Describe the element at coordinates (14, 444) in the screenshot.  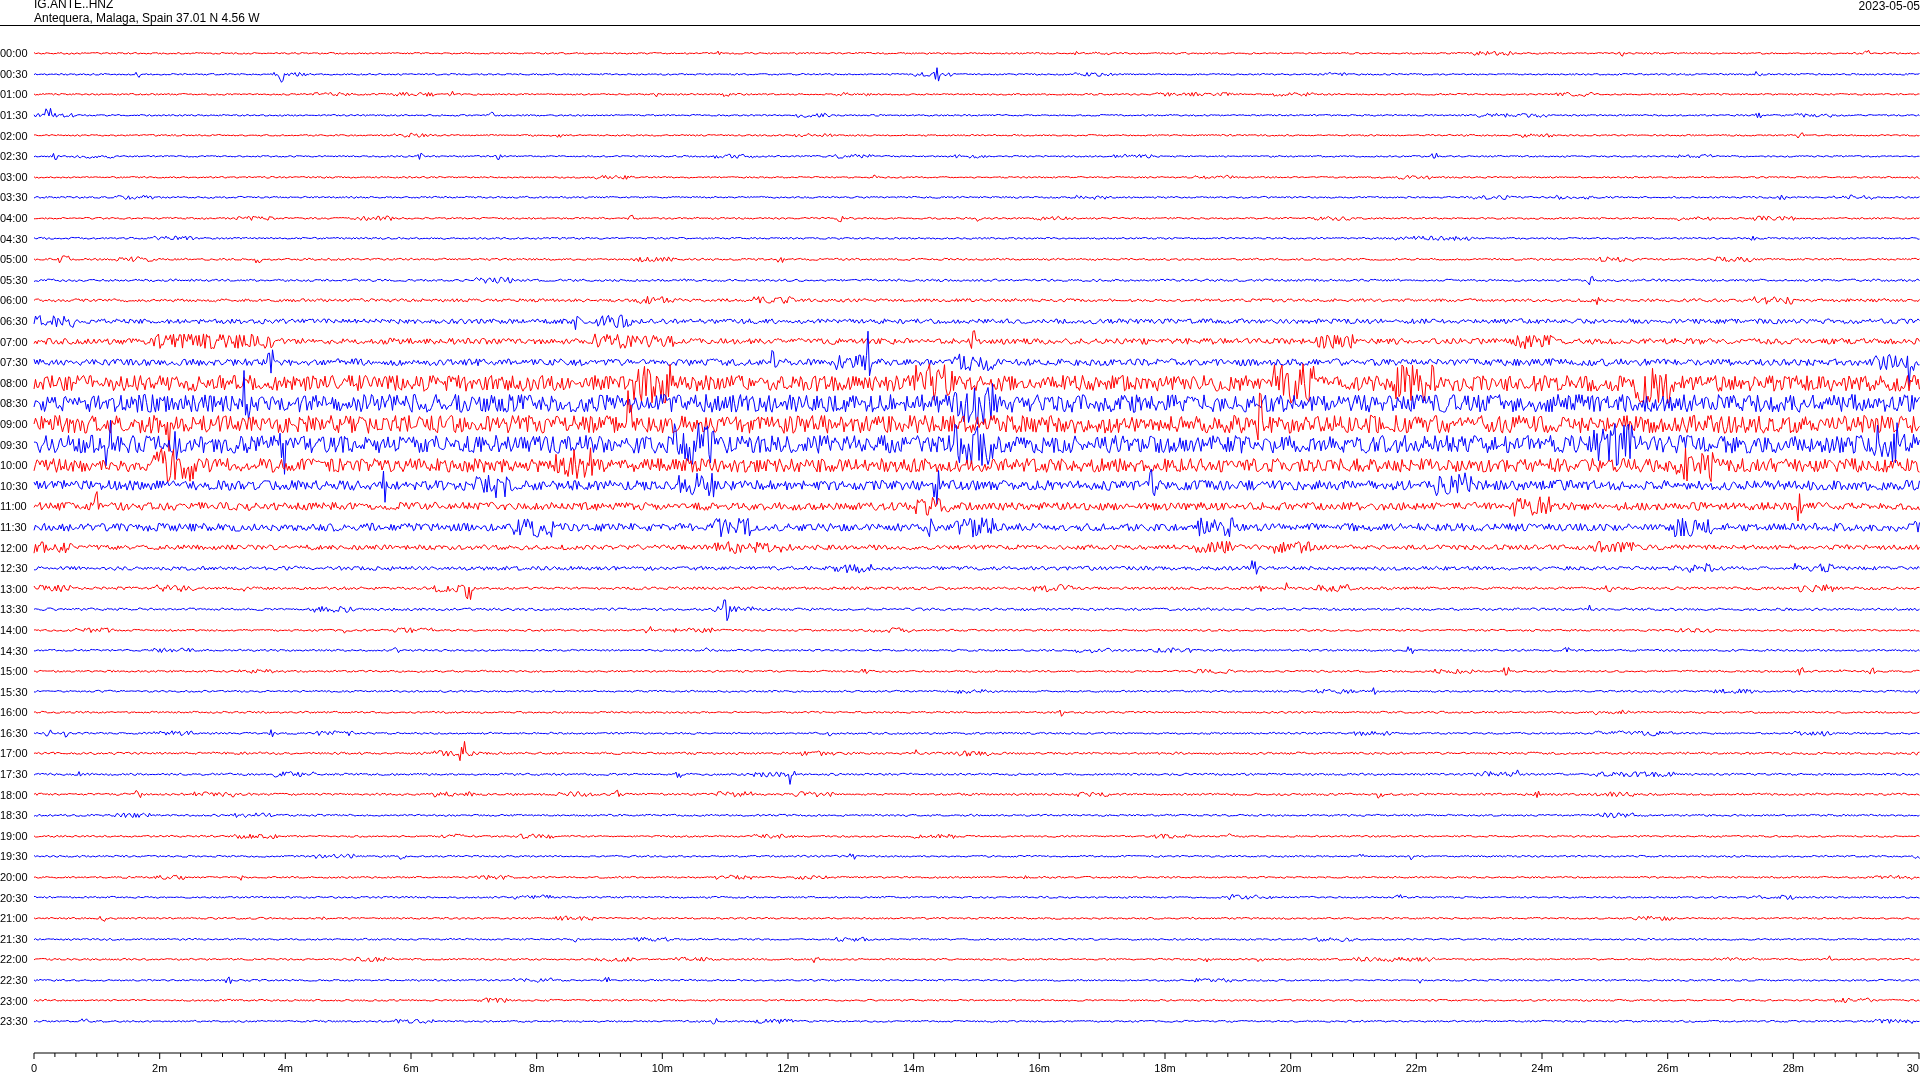
I see `time-label: 09:30` at that location.